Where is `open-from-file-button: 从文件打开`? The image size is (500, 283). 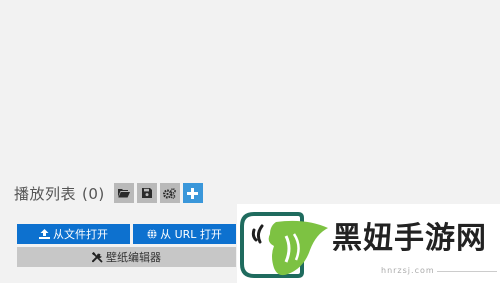
open-from-file-button: 从文件打开 is located at coordinates (73, 234).